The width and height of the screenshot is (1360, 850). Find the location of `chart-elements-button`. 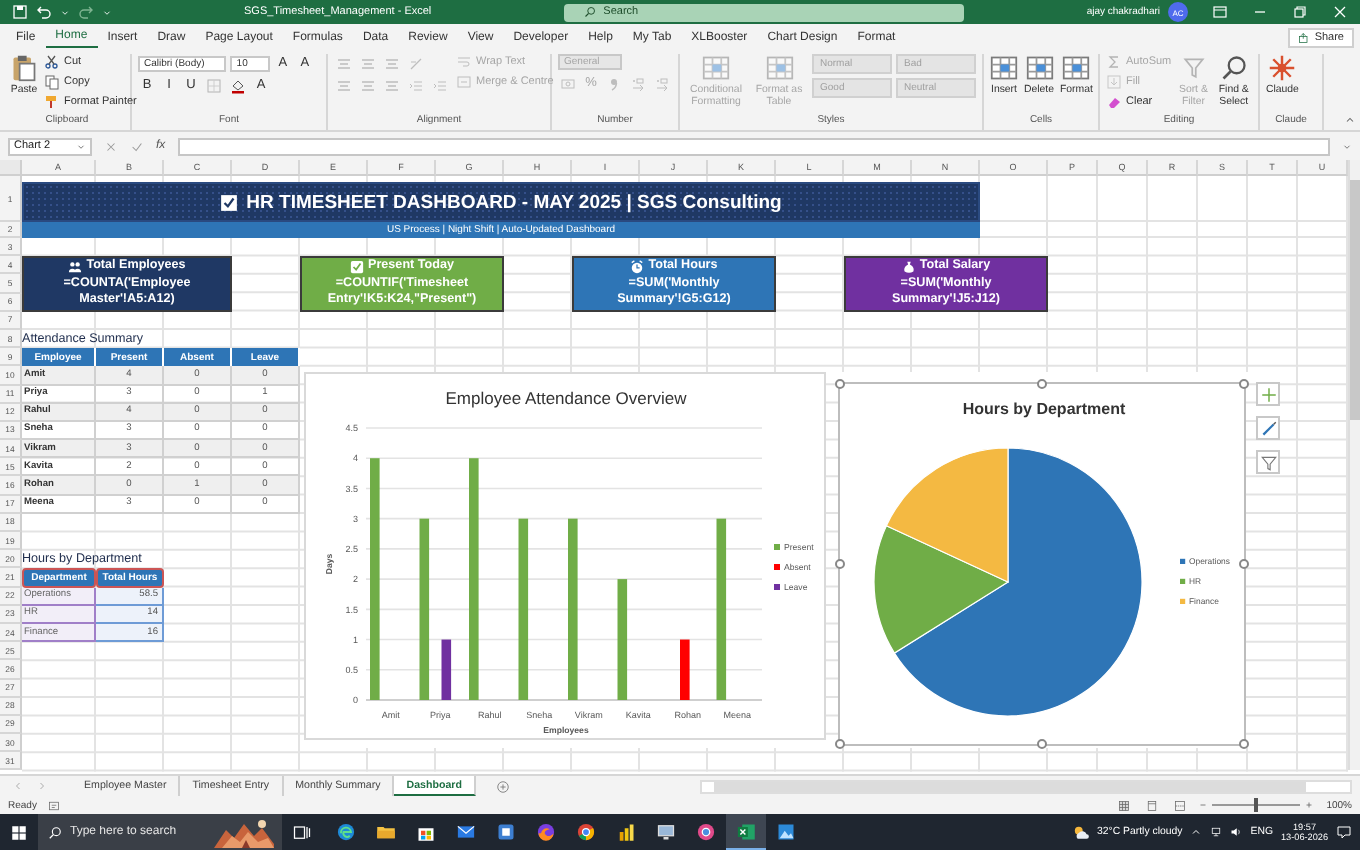

chart-elements-button is located at coordinates (1268, 394).